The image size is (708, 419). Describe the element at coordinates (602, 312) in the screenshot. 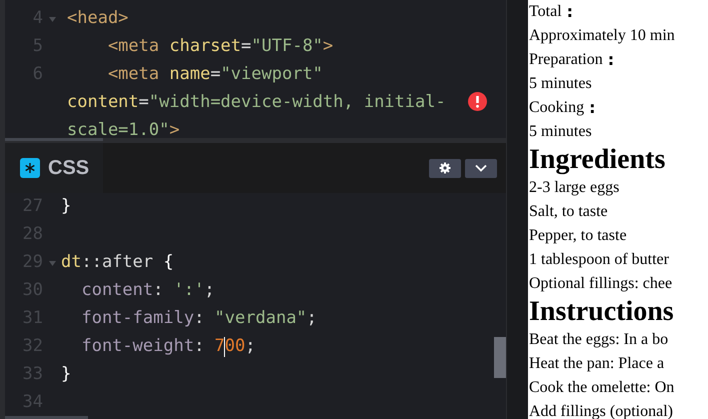

I see `section-heading: Instructions` at that location.